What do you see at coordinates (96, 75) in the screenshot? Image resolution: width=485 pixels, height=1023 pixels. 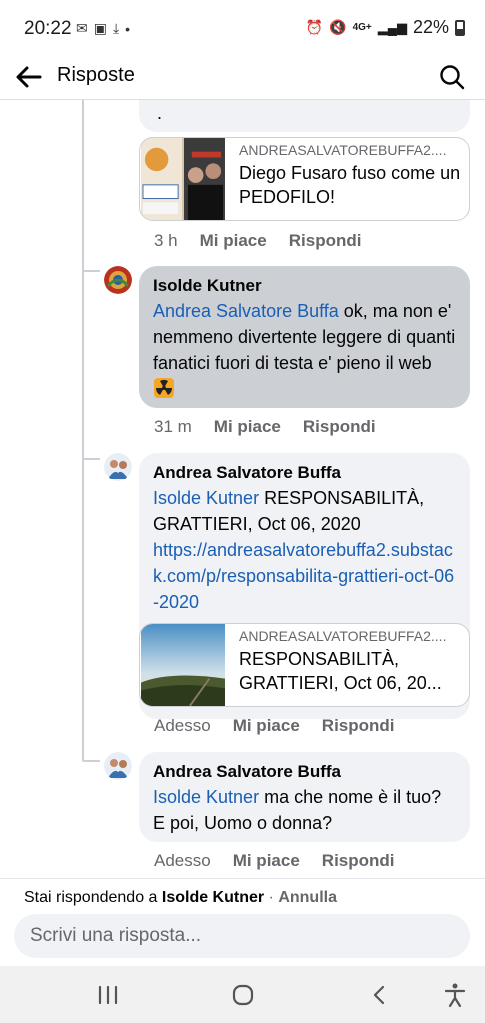 I see `page-title: Risposte` at bounding box center [96, 75].